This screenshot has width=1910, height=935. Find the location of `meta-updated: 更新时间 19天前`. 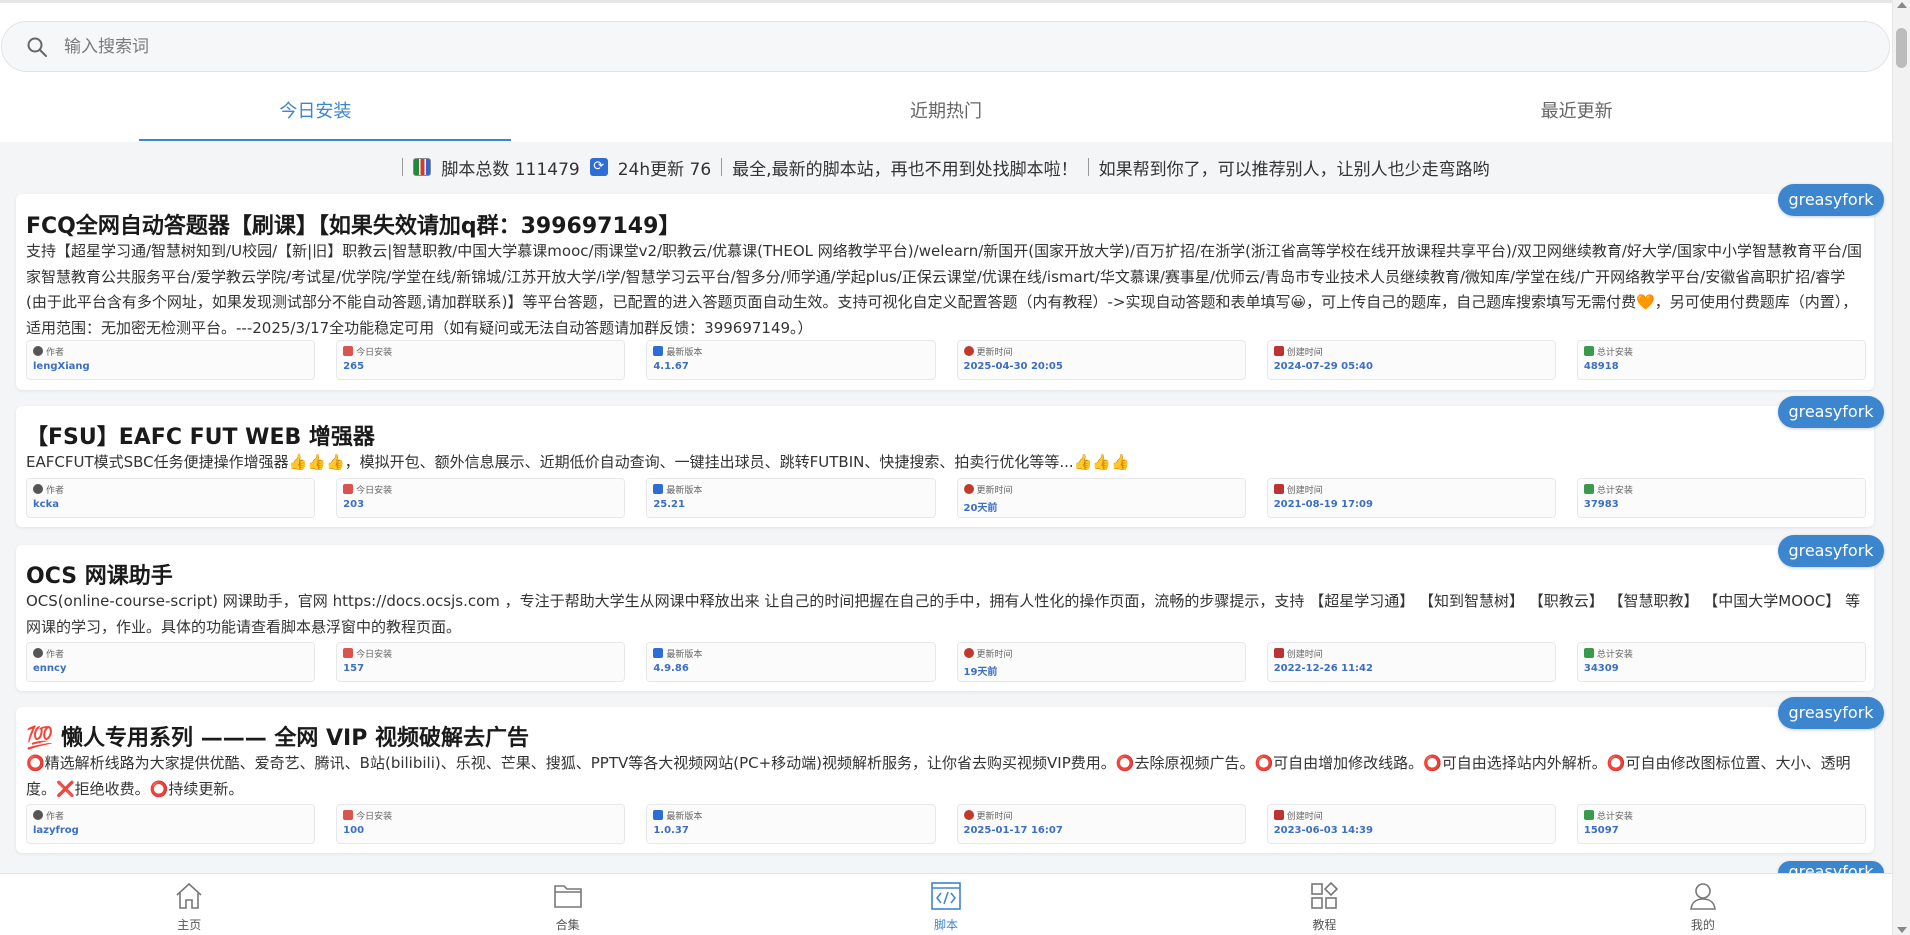

meta-updated: 更新时间 19天前 is located at coordinates (1101, 662).